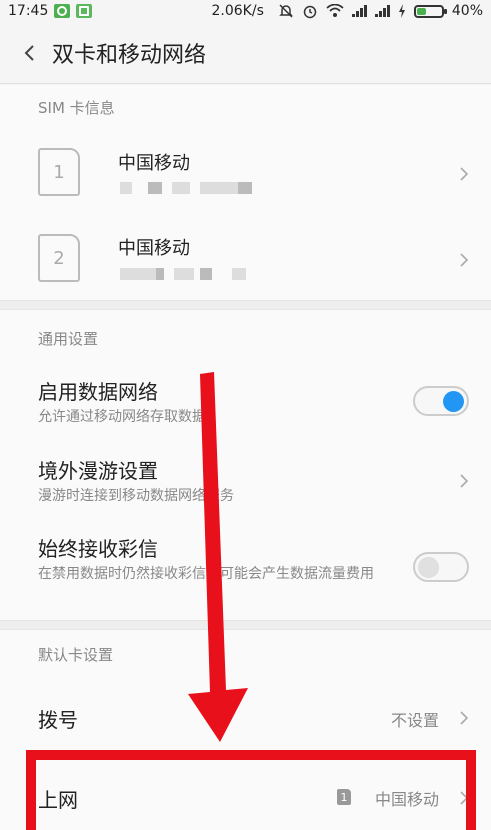 The image size is (491, 830). What do you see at coordinates (286, 11) in the screenshot?
I see `mute-bell-icon` at bounding box center [286, 11].